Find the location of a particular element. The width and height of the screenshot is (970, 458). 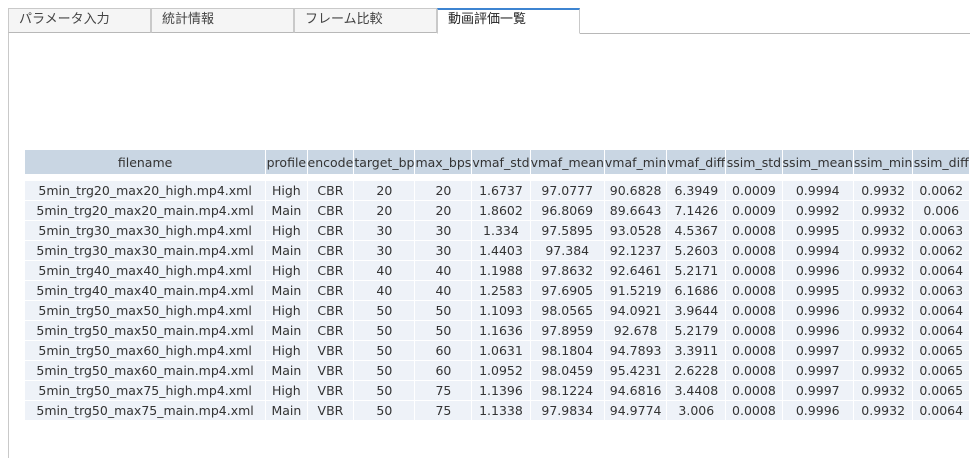

column-header-ssim-std: ssim_std is located at coordinates (754, 162).